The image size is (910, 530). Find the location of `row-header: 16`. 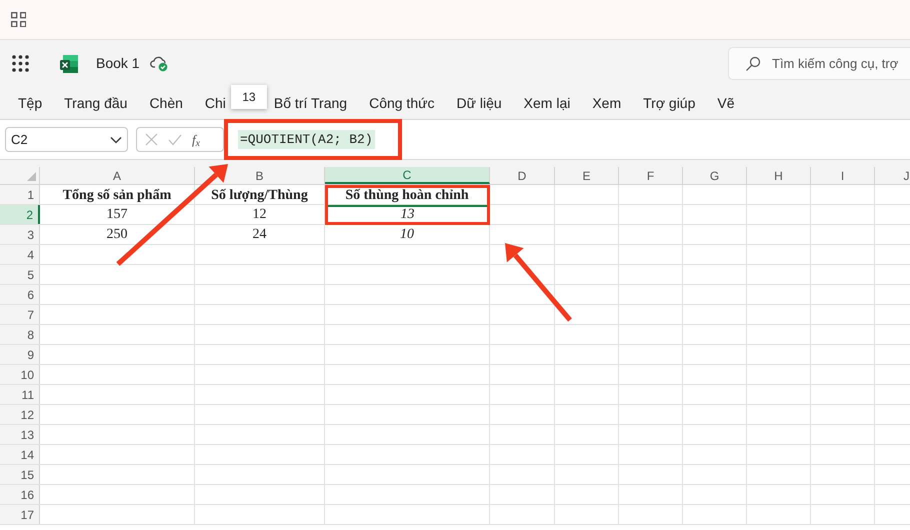

row-header: 16 is located at coordinates (20, 494).